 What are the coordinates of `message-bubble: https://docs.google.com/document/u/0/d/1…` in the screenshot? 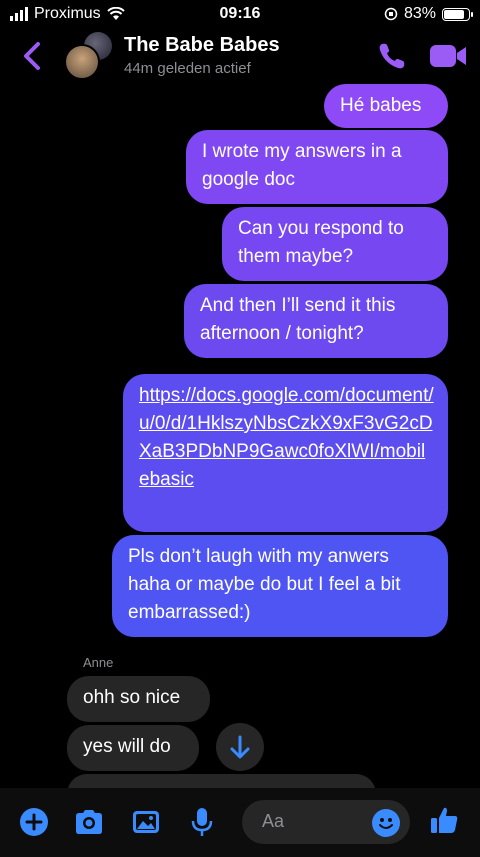 It's located at (285, 453).